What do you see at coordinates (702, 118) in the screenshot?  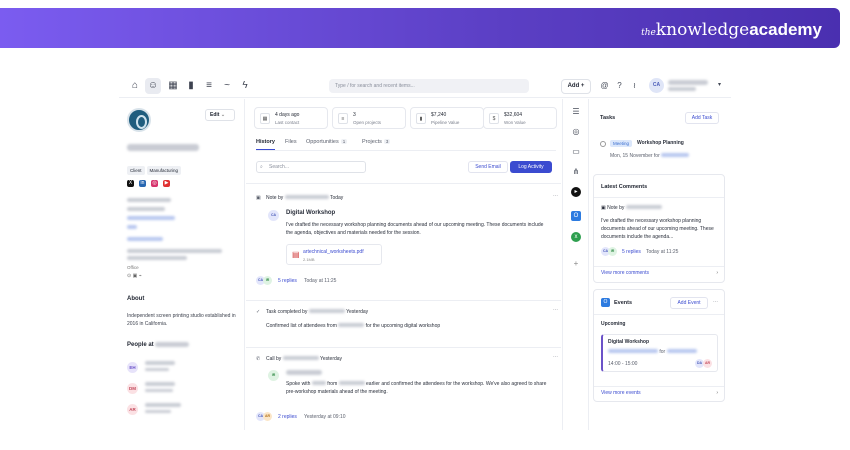 I see `add-task-button: Add Task` at bounding box center [702, 118].